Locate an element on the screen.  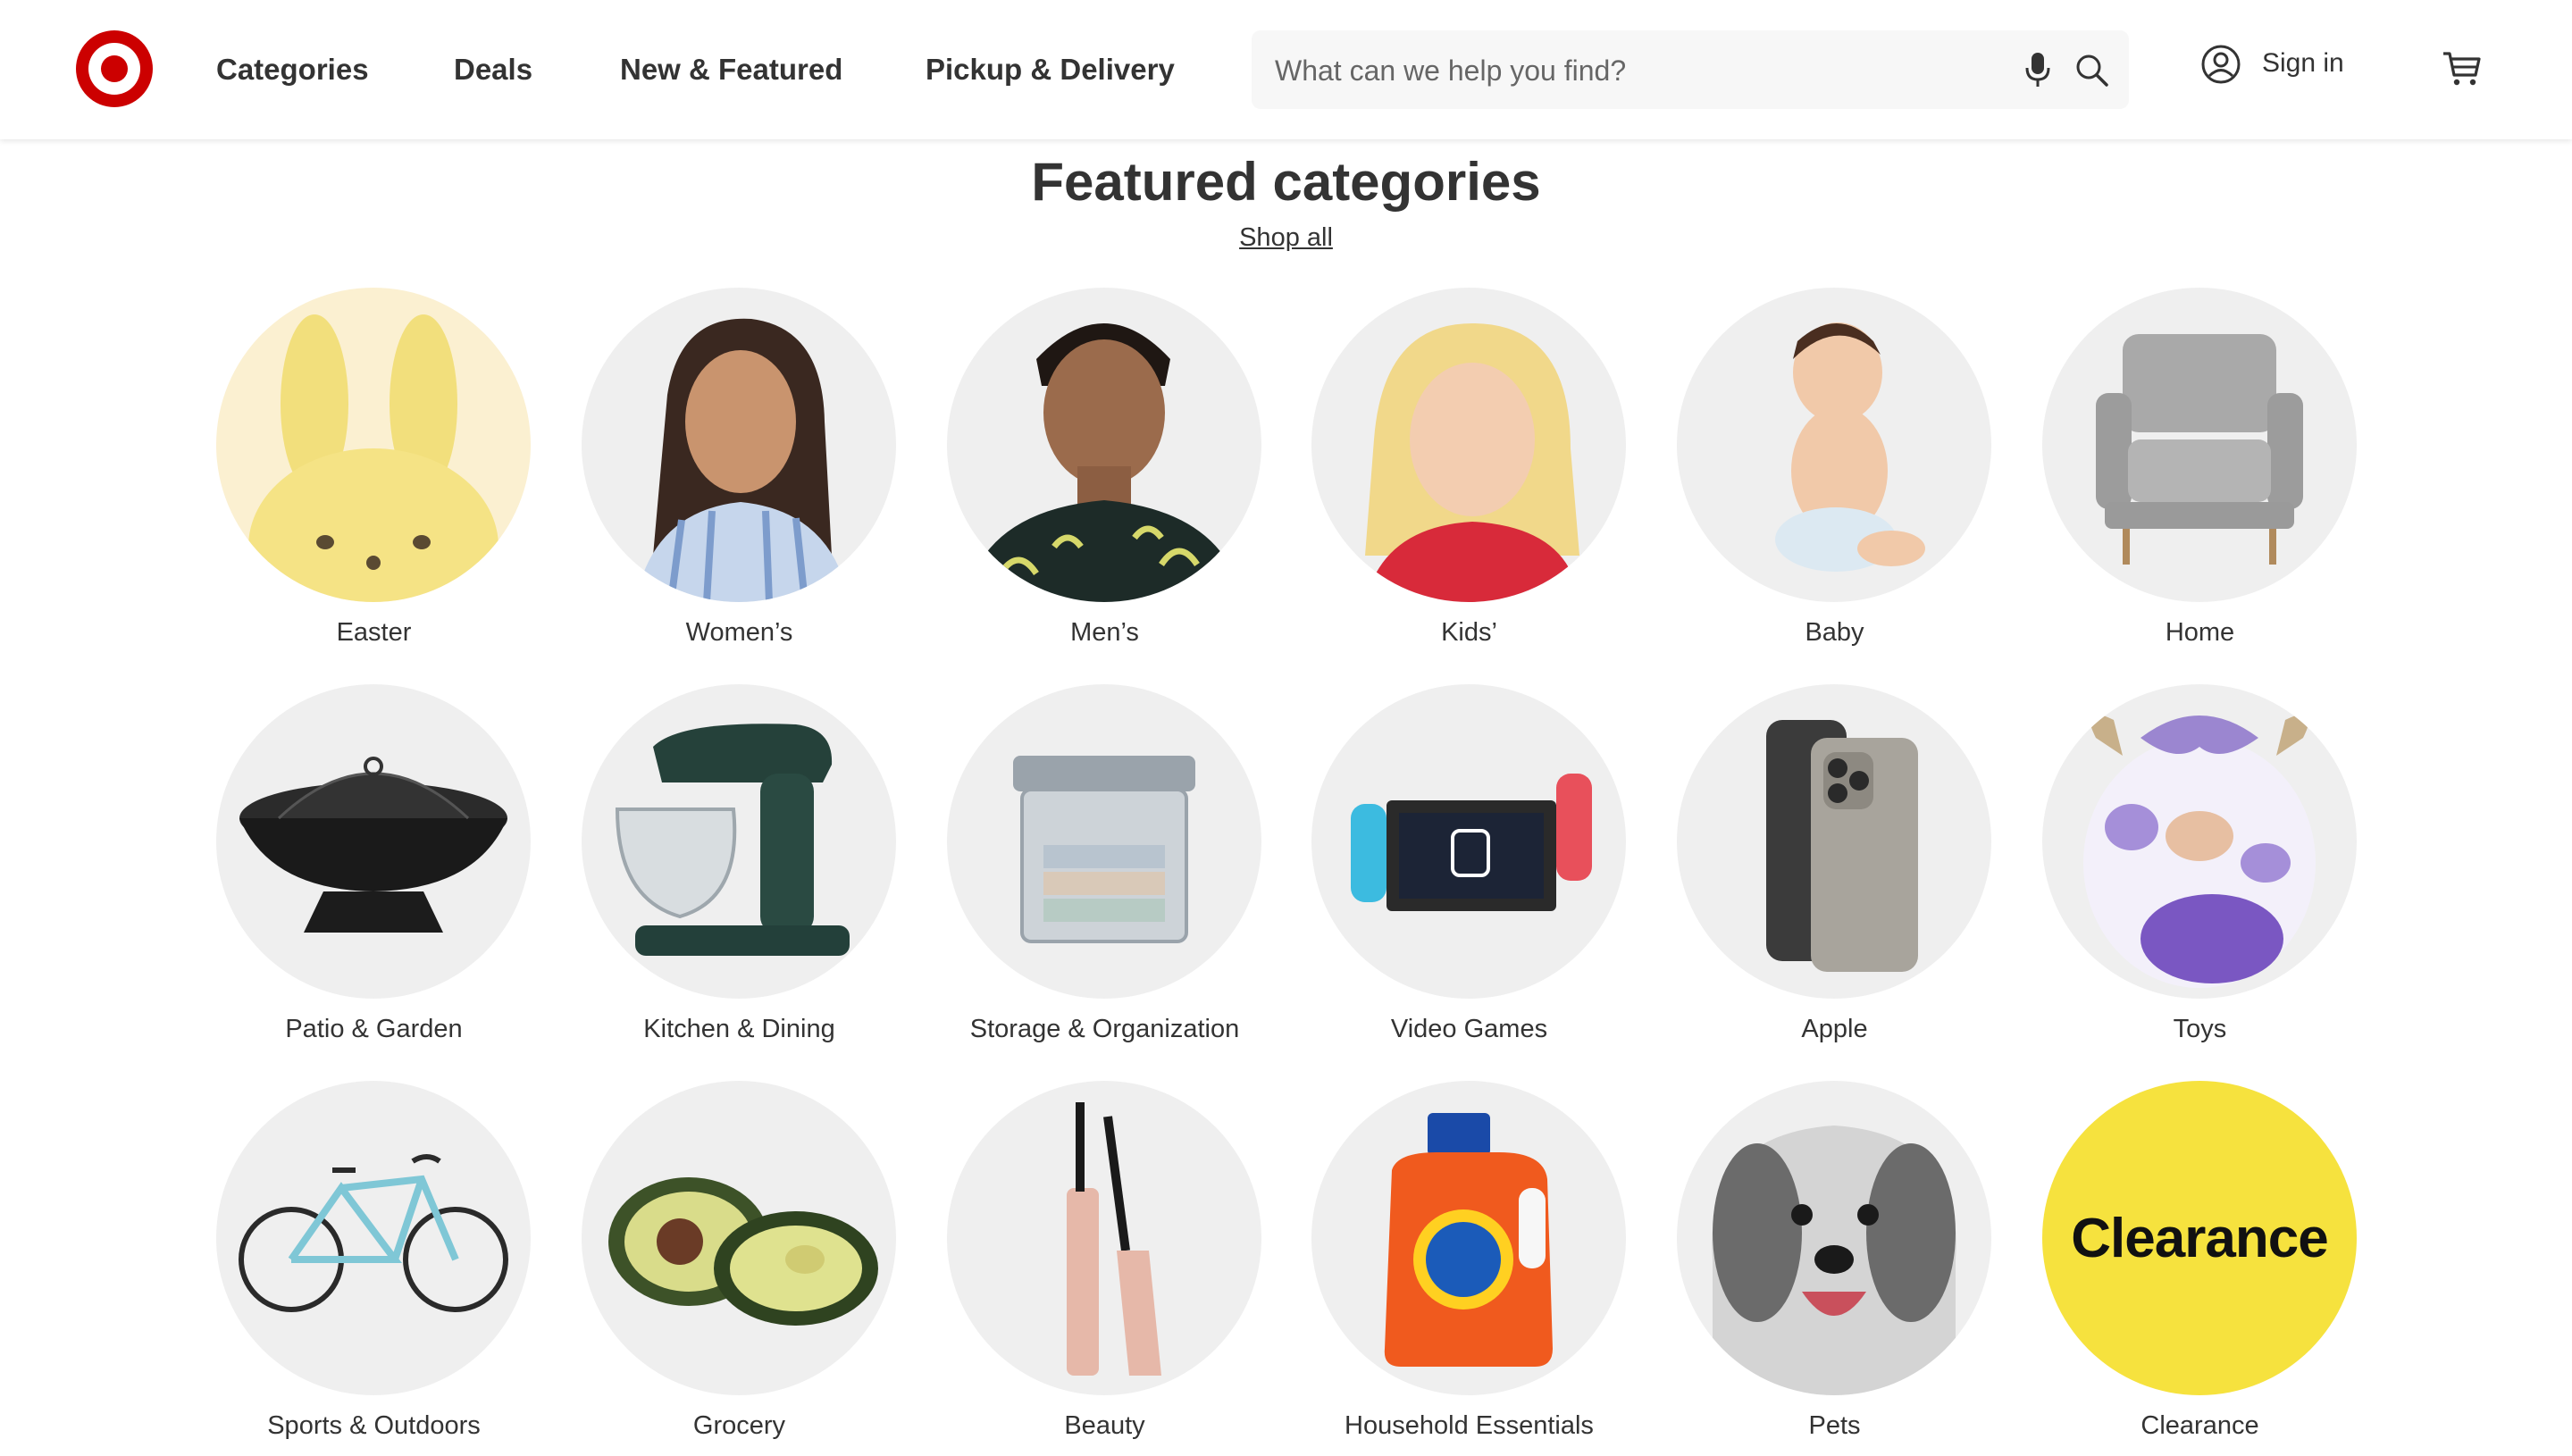
category-label: Toys is located at coordinates (2200, 1029).